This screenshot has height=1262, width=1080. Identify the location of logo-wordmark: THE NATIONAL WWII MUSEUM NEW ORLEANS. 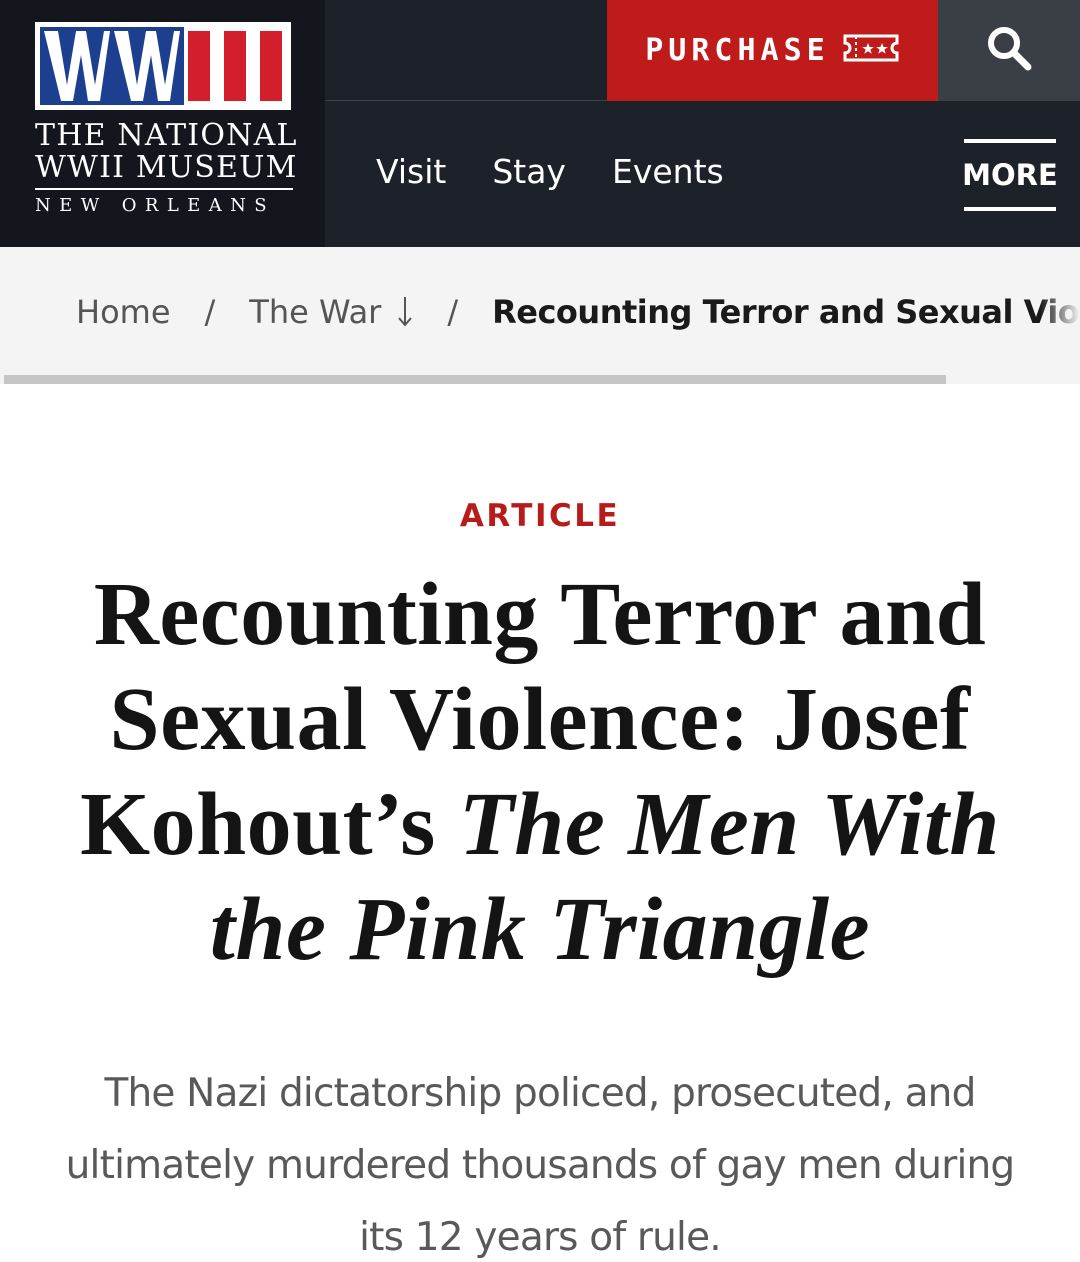
(166, 167).